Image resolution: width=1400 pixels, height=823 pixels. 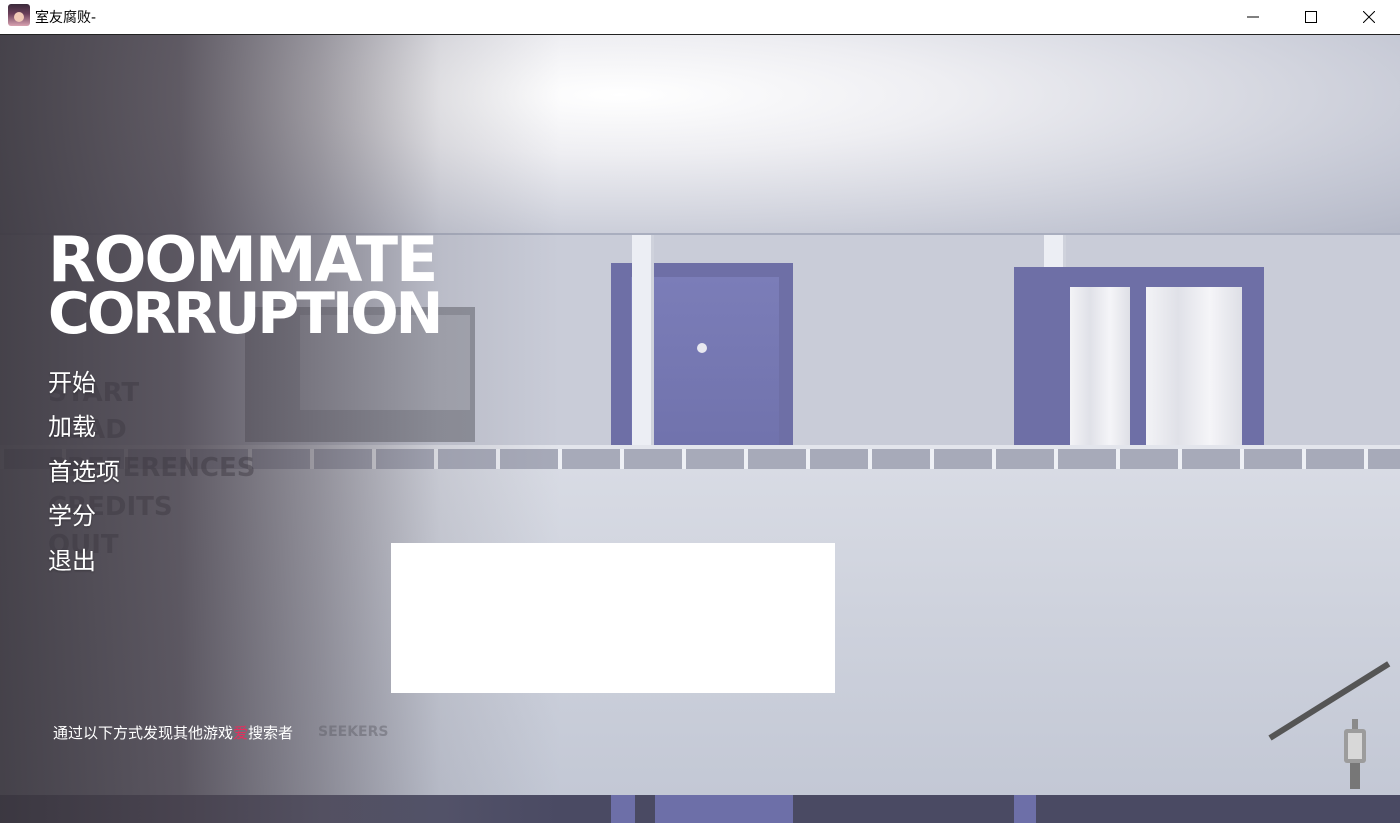 What do you see at coordinates (271, 733) in the screenshot?
I see `footer-suffix: 搜索者` at bounding box center [271, 733].